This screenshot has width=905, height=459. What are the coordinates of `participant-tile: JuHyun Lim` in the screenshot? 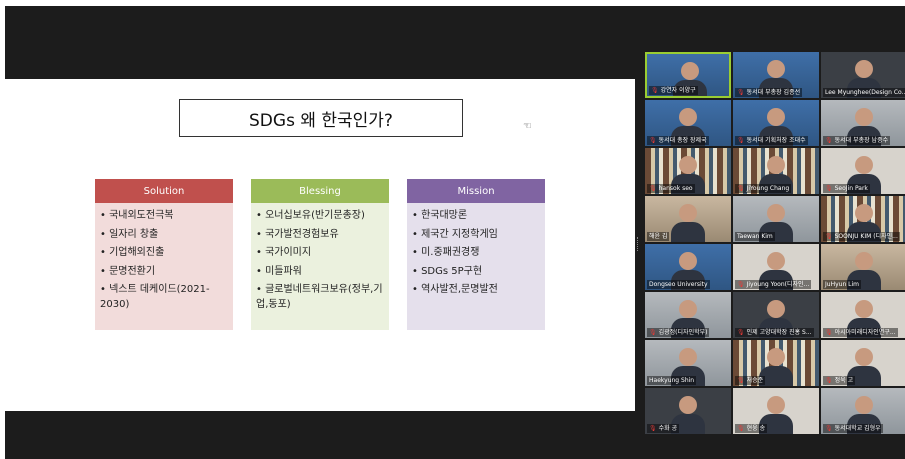 It's located at (863, 267).